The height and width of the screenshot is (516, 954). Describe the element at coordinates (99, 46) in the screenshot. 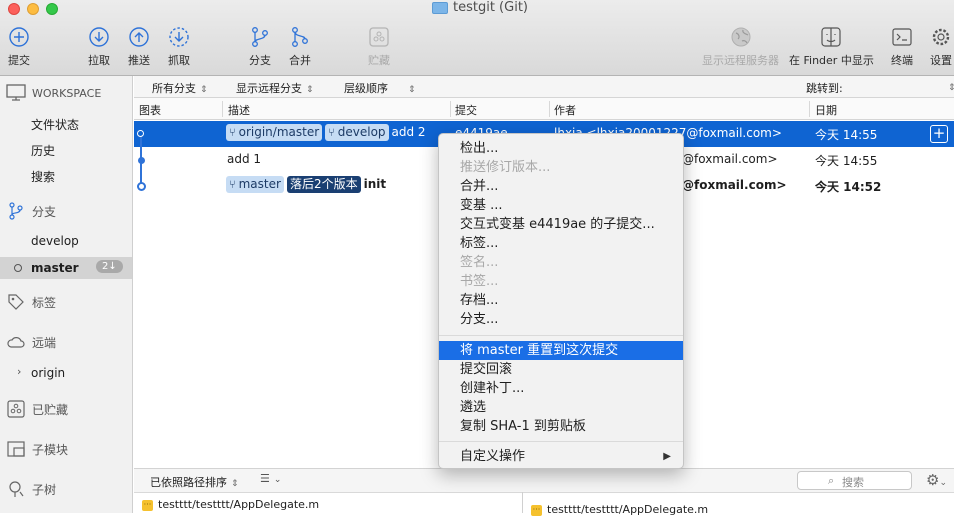

I see `pull-button: 拉取` at that location.